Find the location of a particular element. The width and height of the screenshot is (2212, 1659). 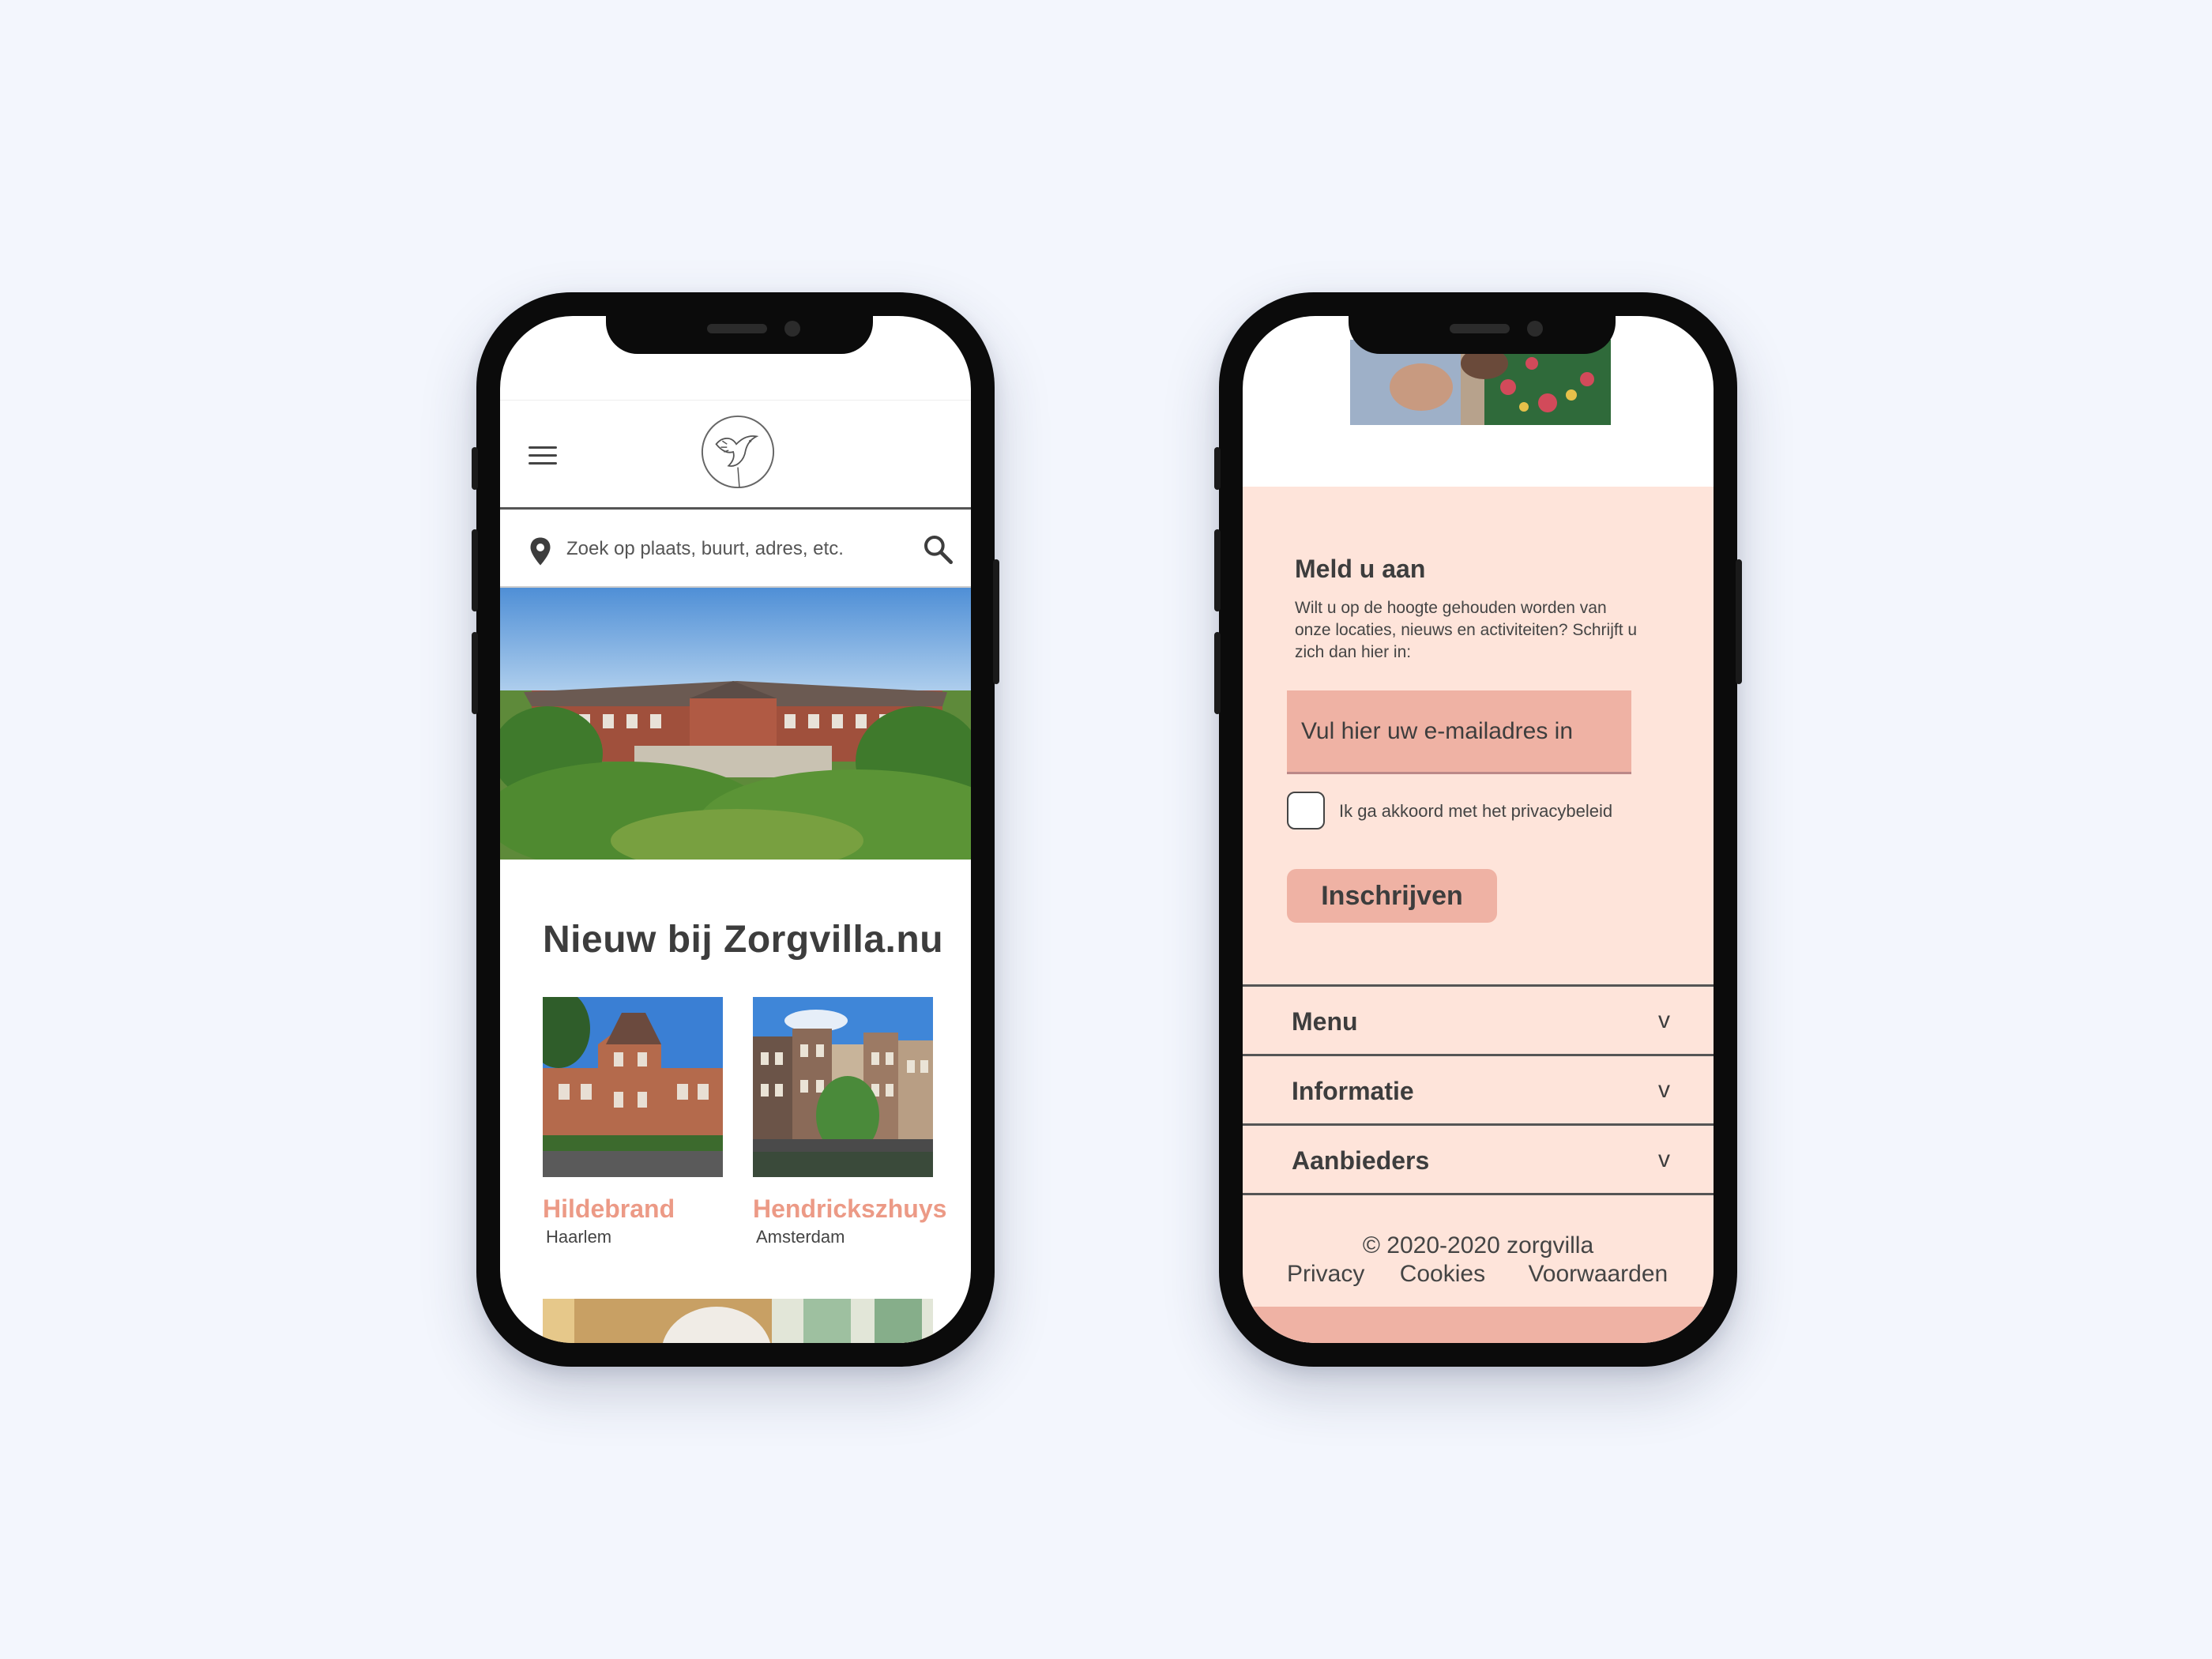

footer-links: Privacy Cookies Voorwaarden is located at coordinates (1478, 1275).